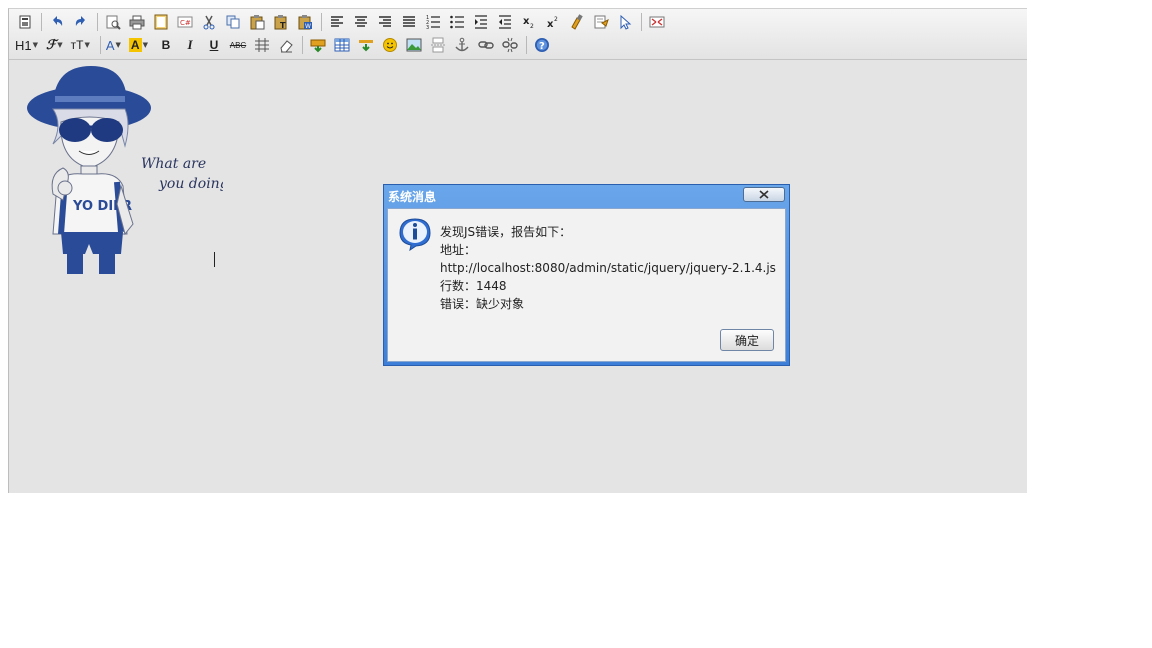 This screenshot has height=648, width=1152. I want to click on heading-label: H1, so click(23, 45).